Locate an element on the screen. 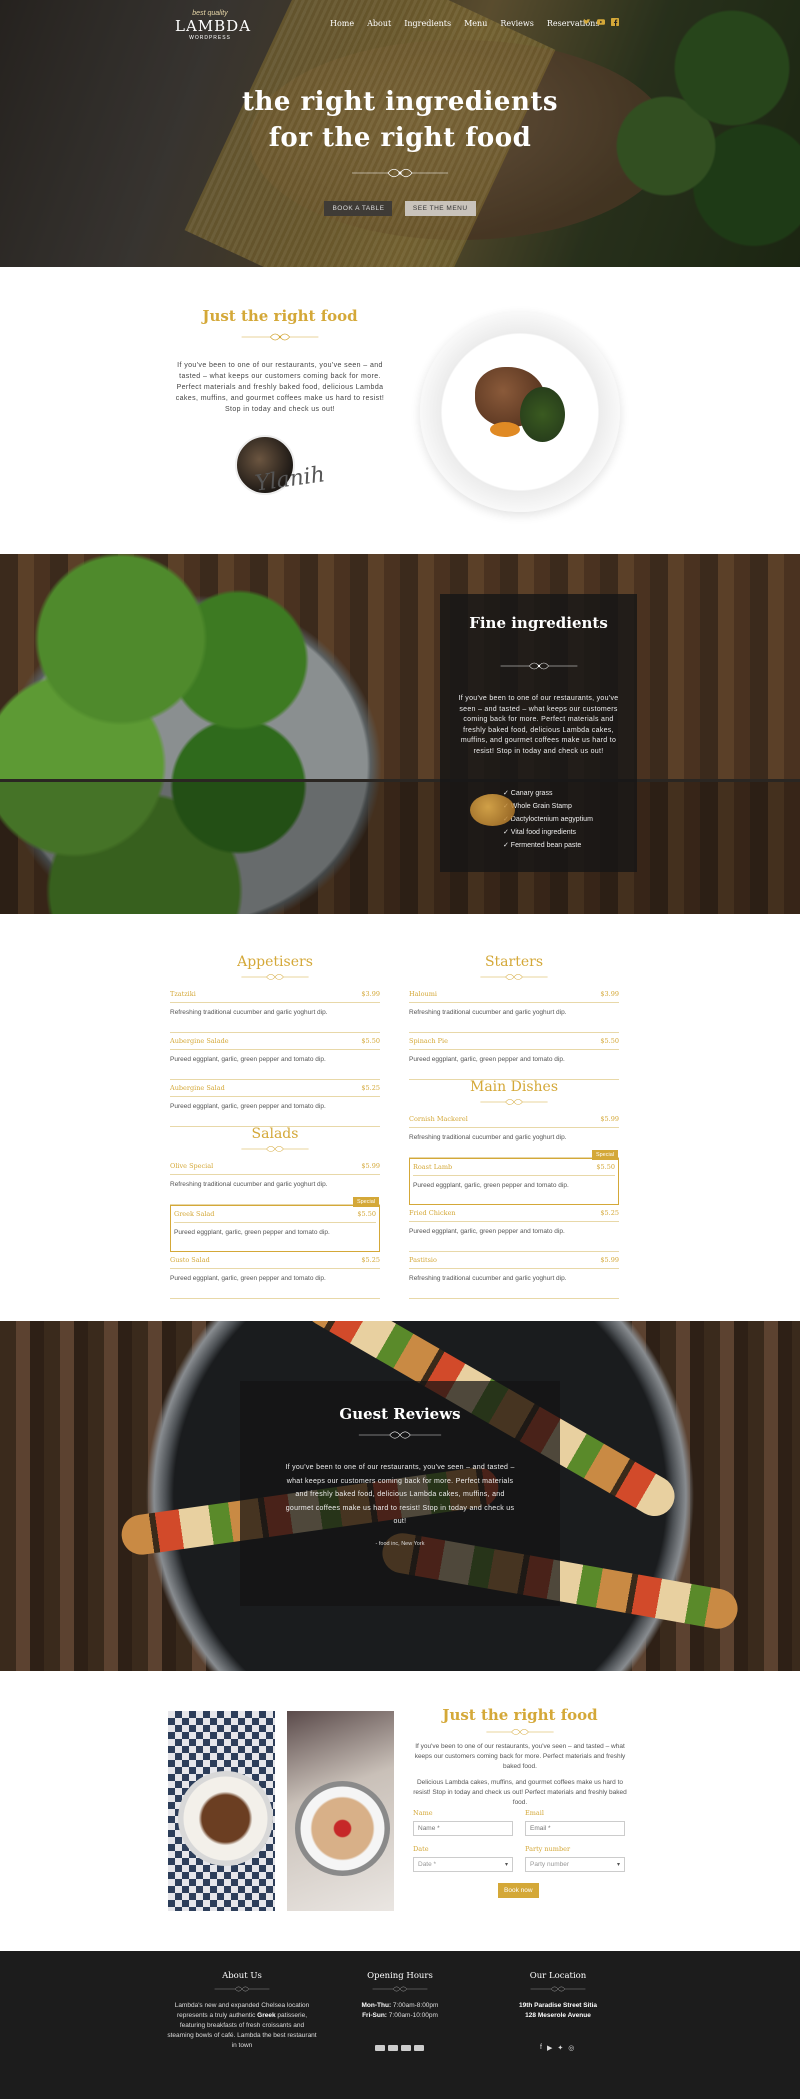  date-select: Date * is located at coordinates (463, 1864).